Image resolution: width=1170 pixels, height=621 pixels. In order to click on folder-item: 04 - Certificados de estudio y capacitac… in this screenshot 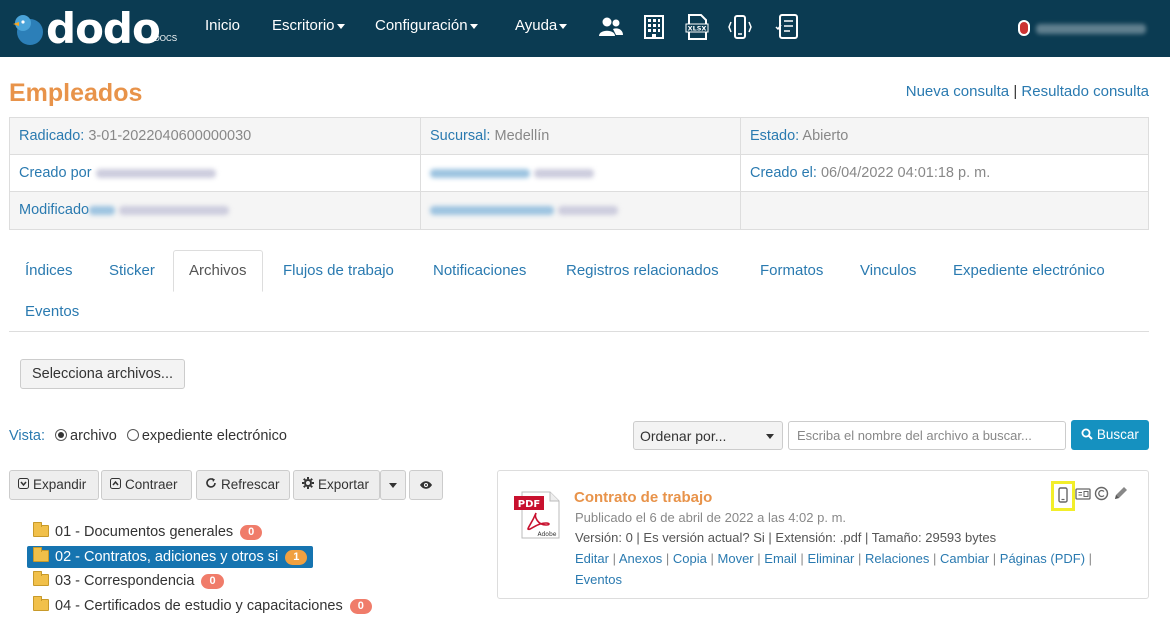, I will do `click(202, 606)`.